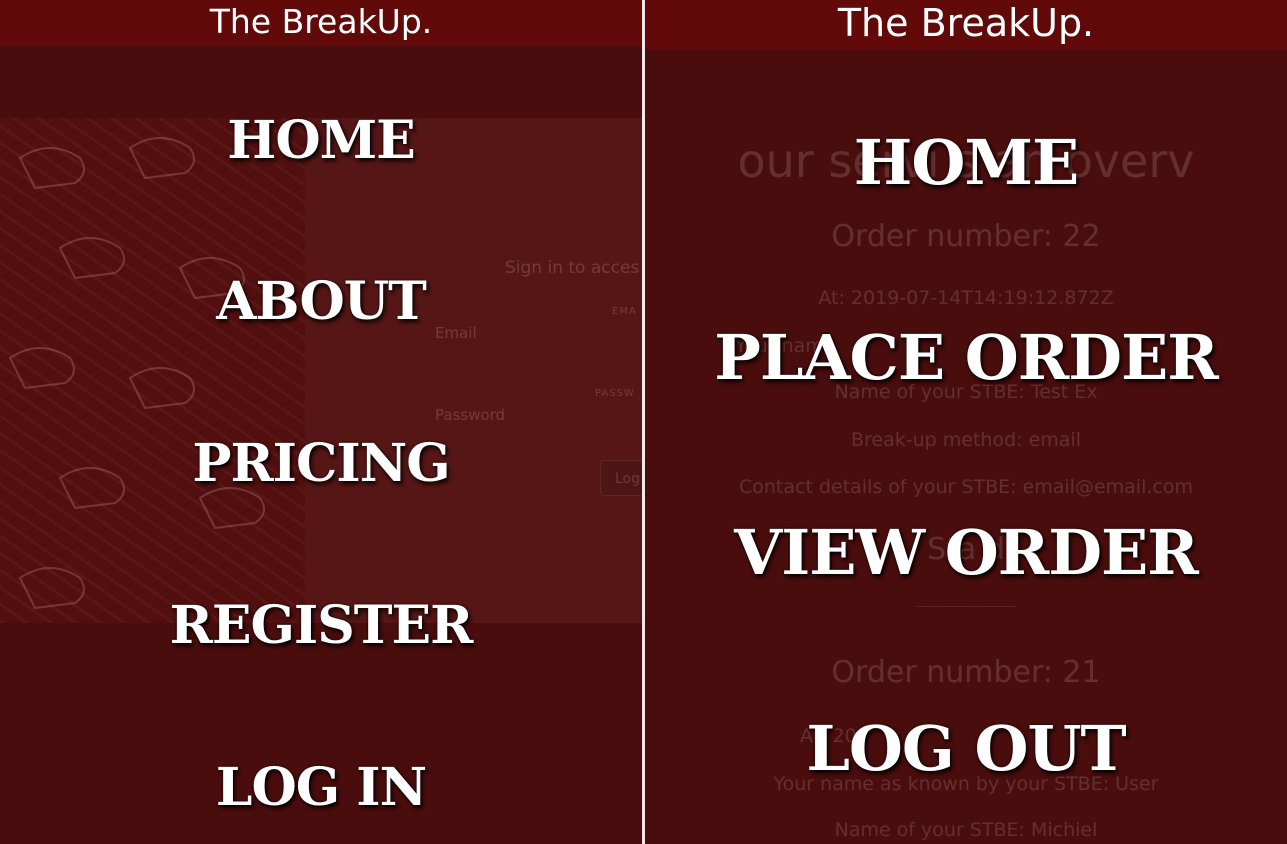 This screenshot has width=1287, height=844. What do you see at coordinates (966, 236) in the screenshot?
I see `order-number: Order number: 22` at bounding box center [966, 236].